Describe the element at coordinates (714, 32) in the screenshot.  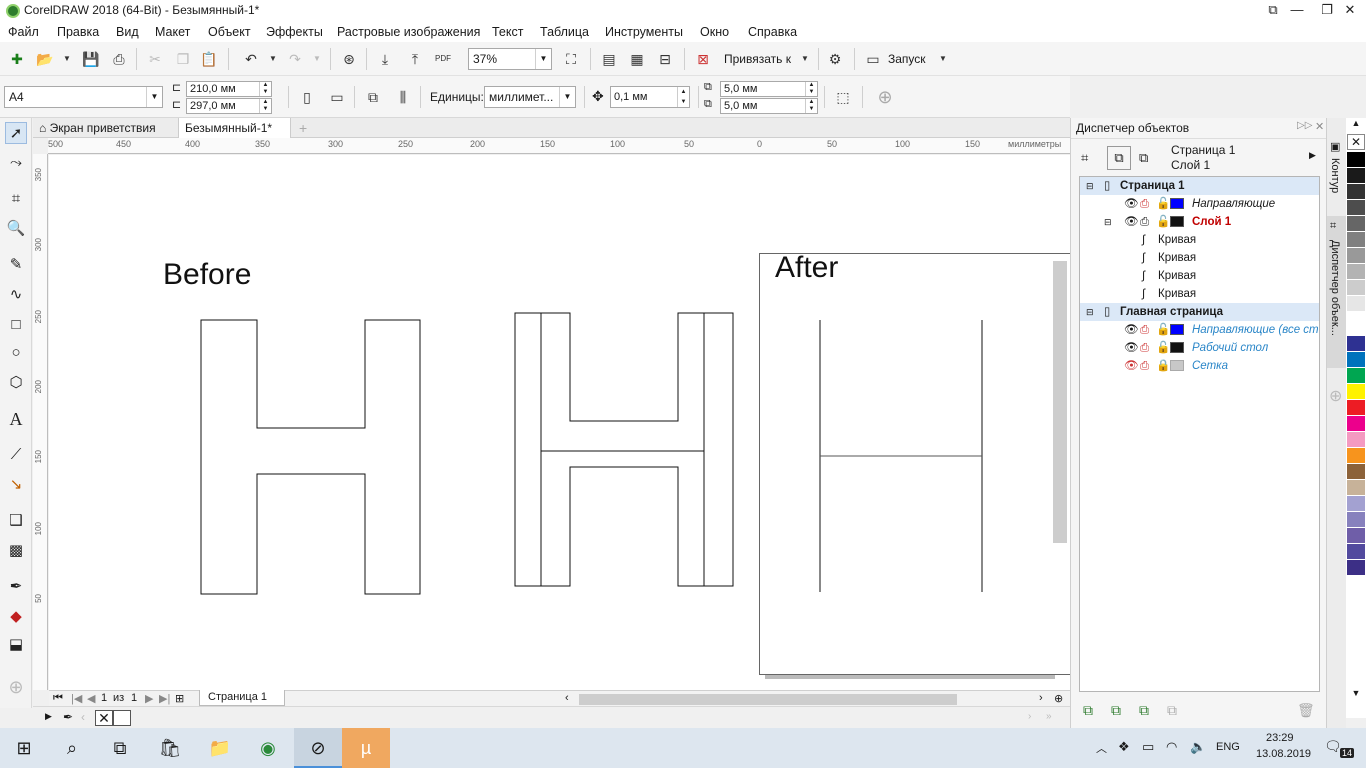
I see `menu-window: Окно` at that location.